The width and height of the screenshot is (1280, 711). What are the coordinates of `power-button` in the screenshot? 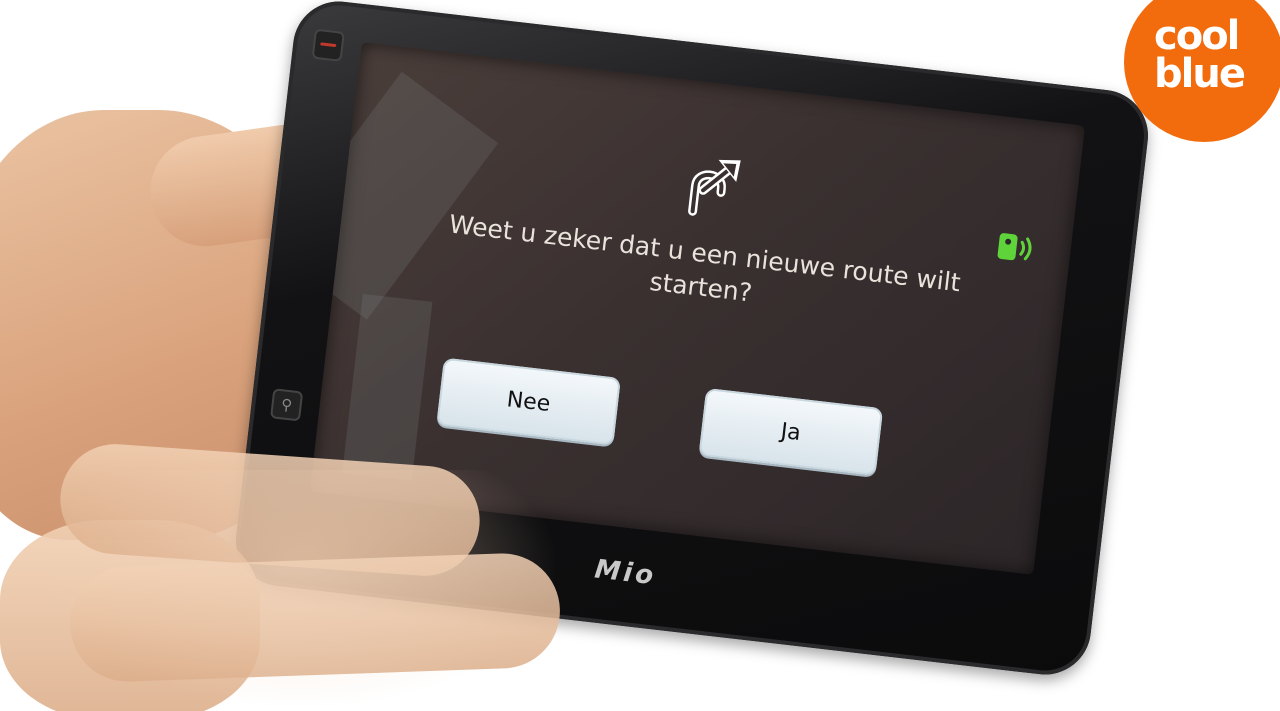 It's located at (328, 45).